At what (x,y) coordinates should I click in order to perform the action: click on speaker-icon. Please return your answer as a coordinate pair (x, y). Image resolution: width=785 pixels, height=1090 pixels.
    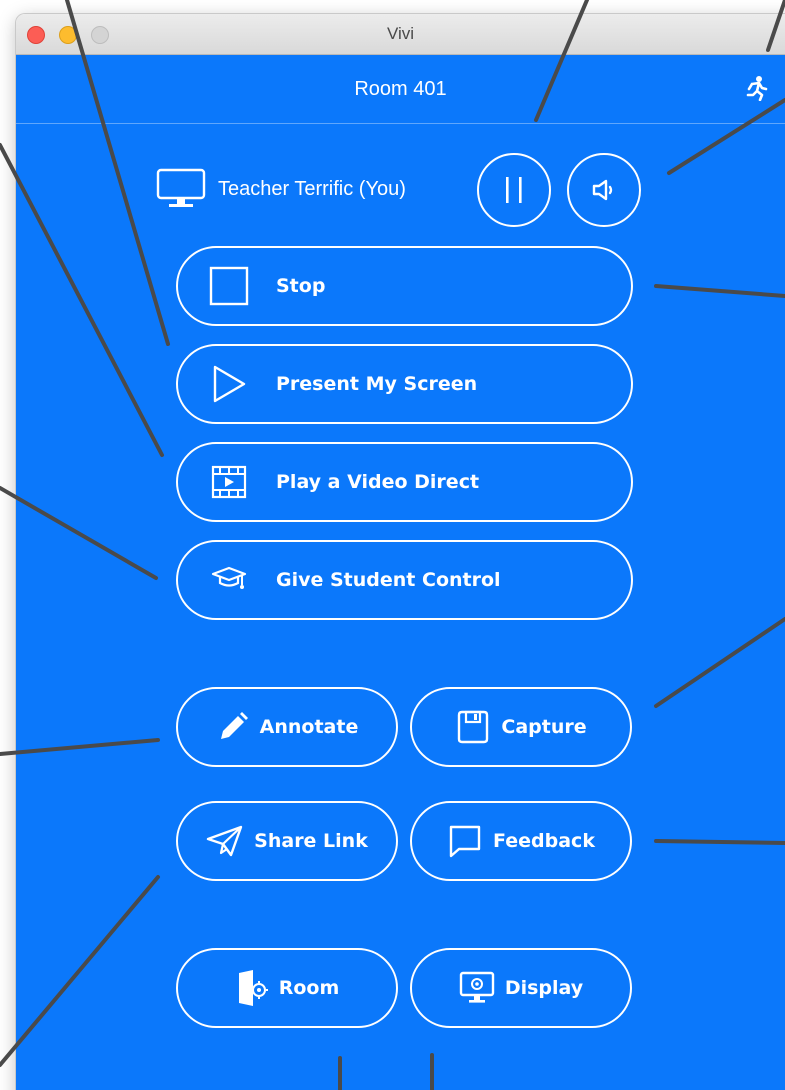
    Looking at the image, I should click on (602, 190).